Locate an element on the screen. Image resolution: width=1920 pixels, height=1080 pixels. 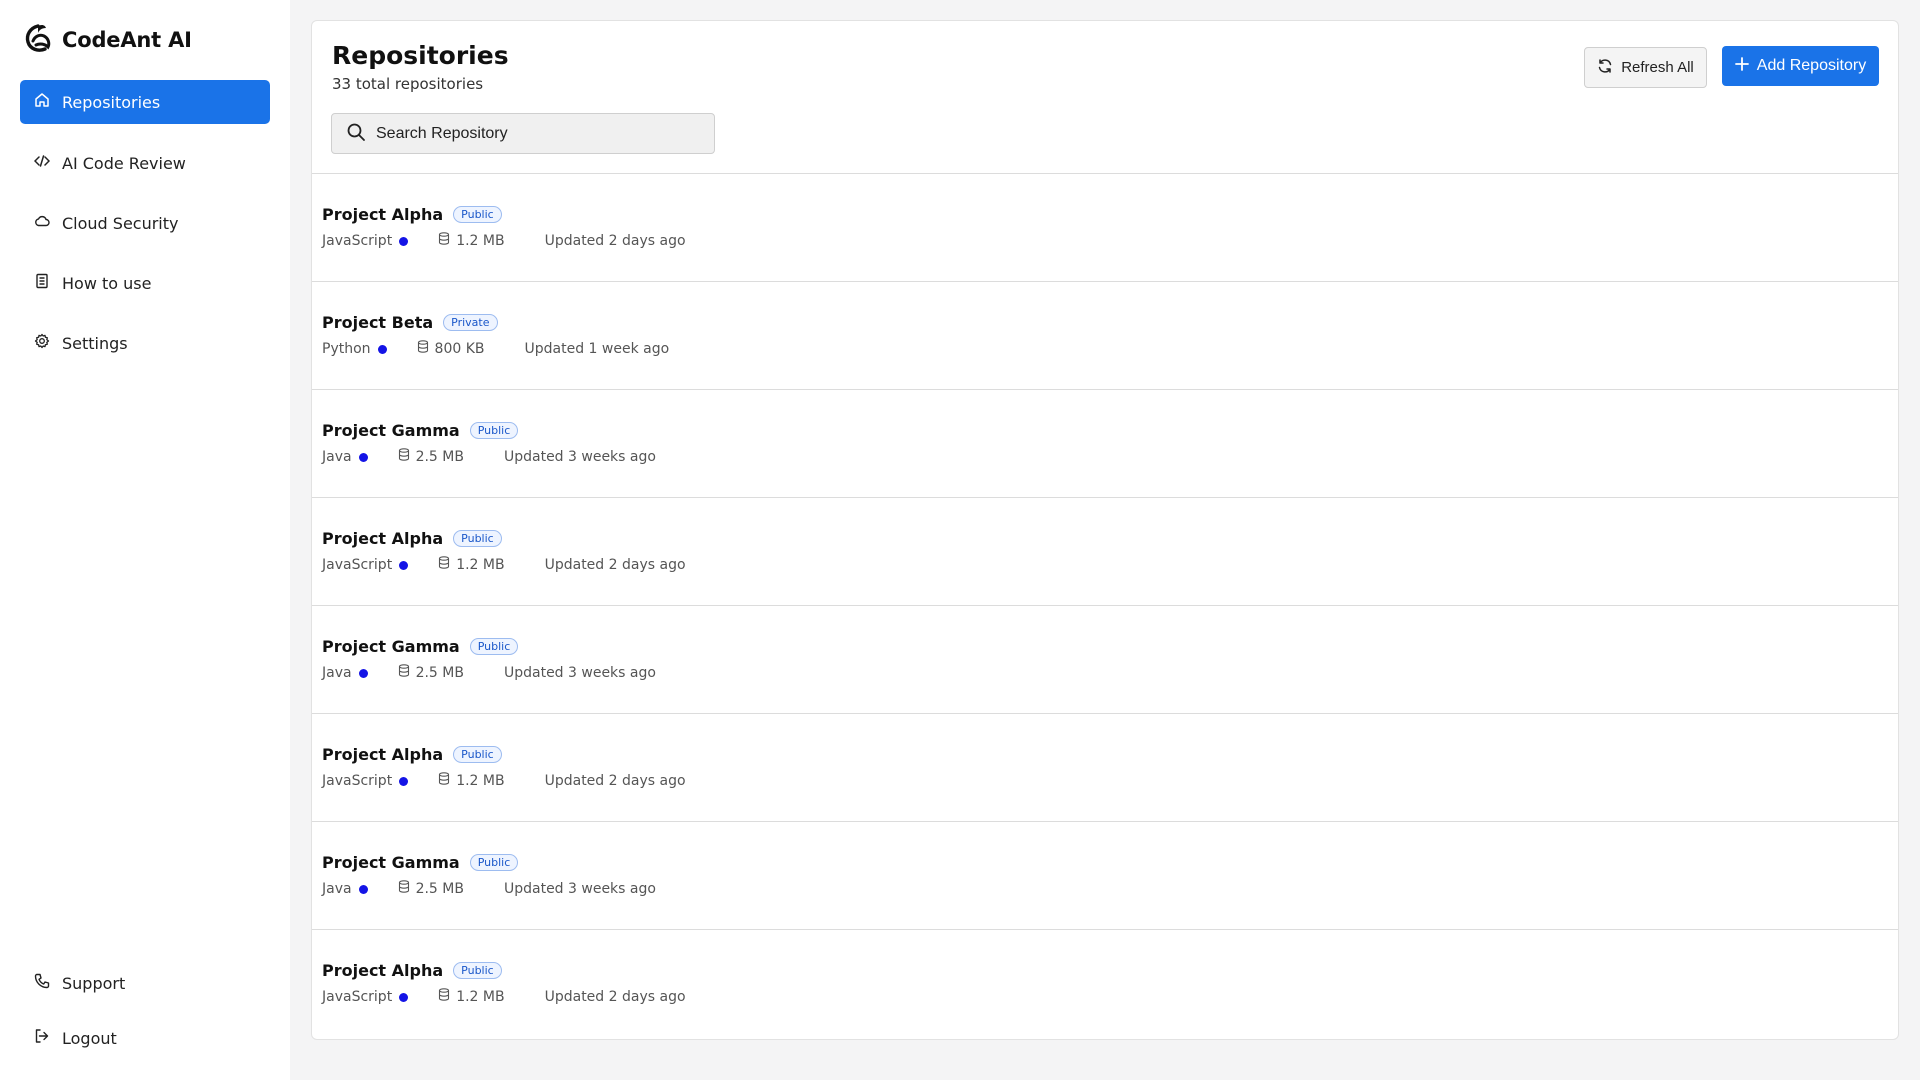
brand: CodeAnt AI is located at coordinates (108, 40).